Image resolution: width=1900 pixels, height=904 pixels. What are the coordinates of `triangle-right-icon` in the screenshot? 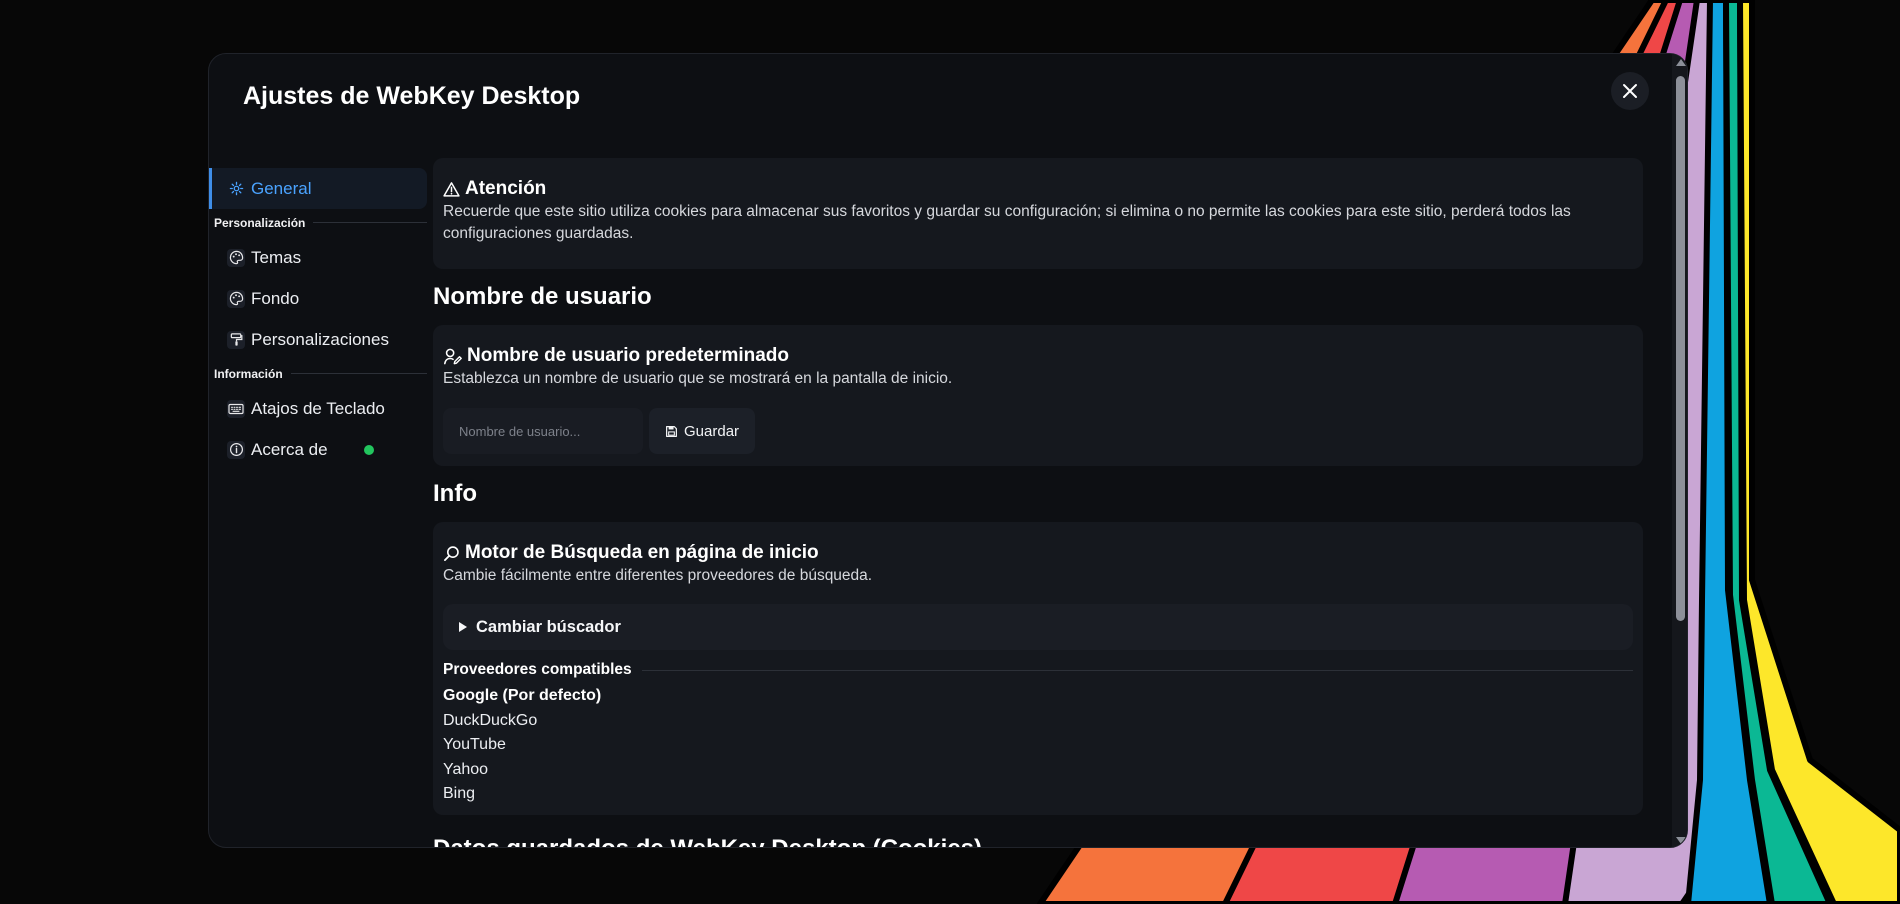 It's located at (463, 627).